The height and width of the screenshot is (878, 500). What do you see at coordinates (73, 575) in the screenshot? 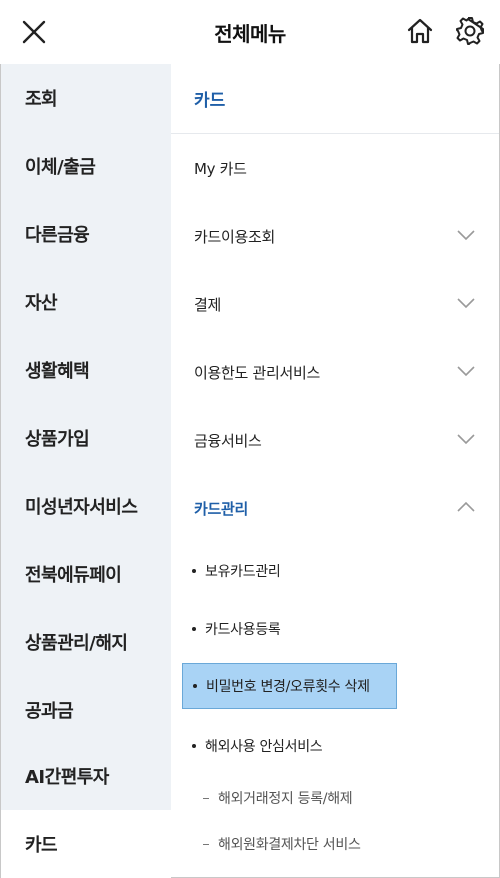
I see `sidebar-item-label: 전북에듀페이` at bounding box center [73, 575].